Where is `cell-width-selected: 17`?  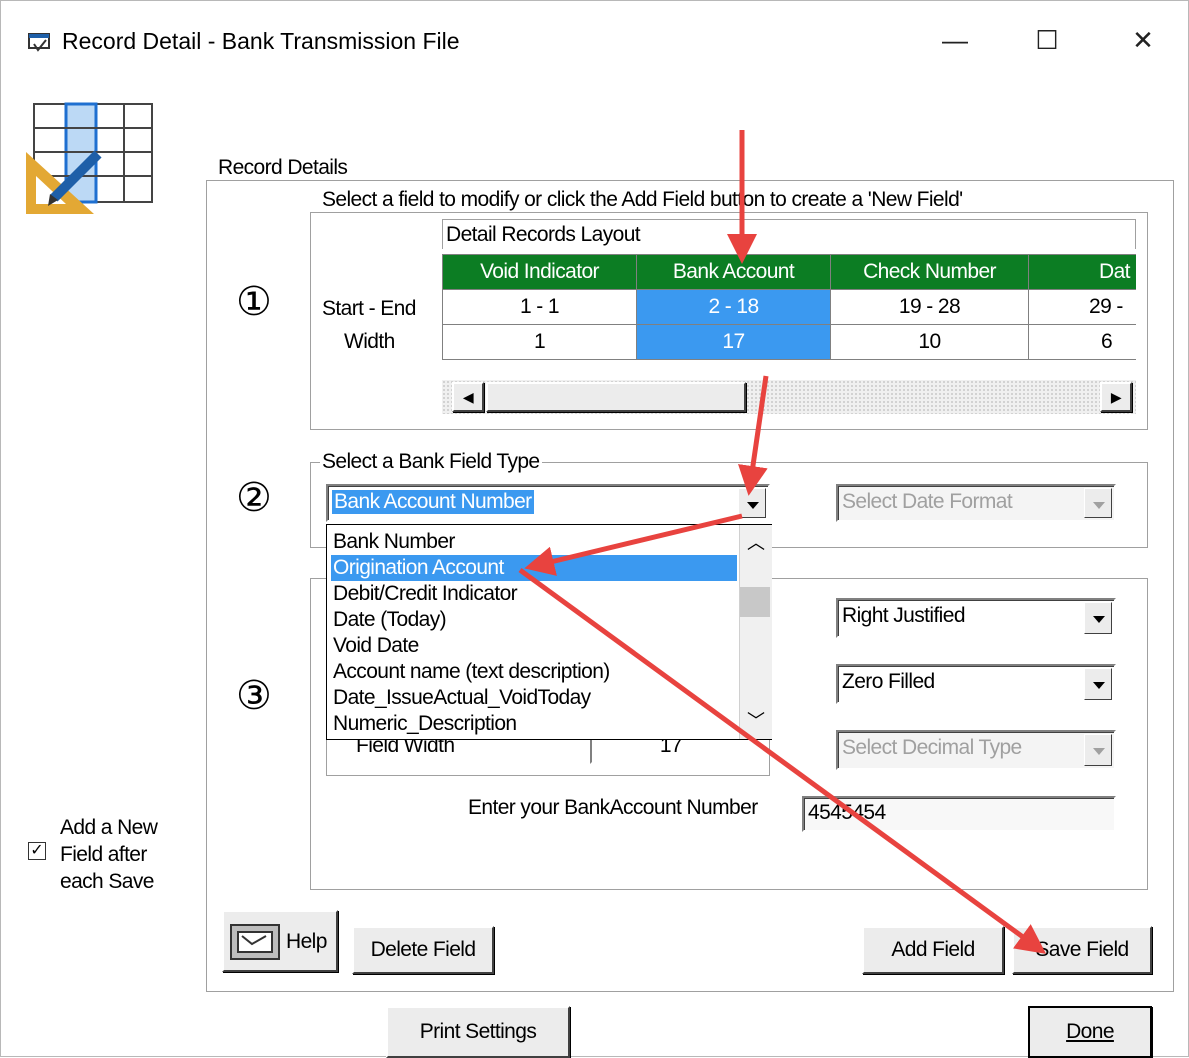
cell-width-selected: 17 is located at coordinates (733, 342).